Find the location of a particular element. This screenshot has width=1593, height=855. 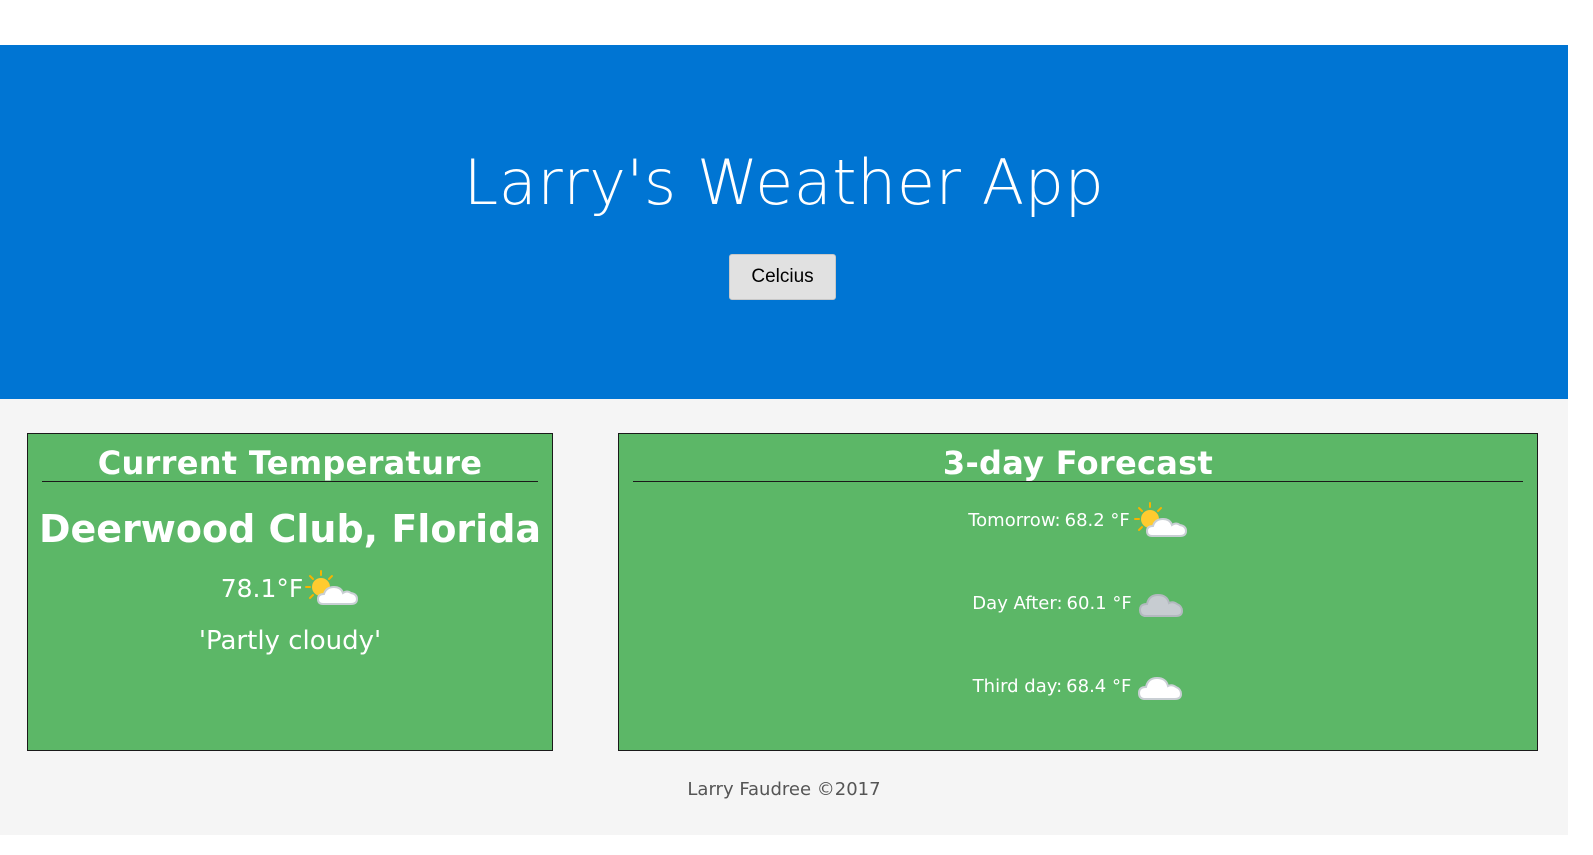

top-spacer is located at coordinates (796, 22).